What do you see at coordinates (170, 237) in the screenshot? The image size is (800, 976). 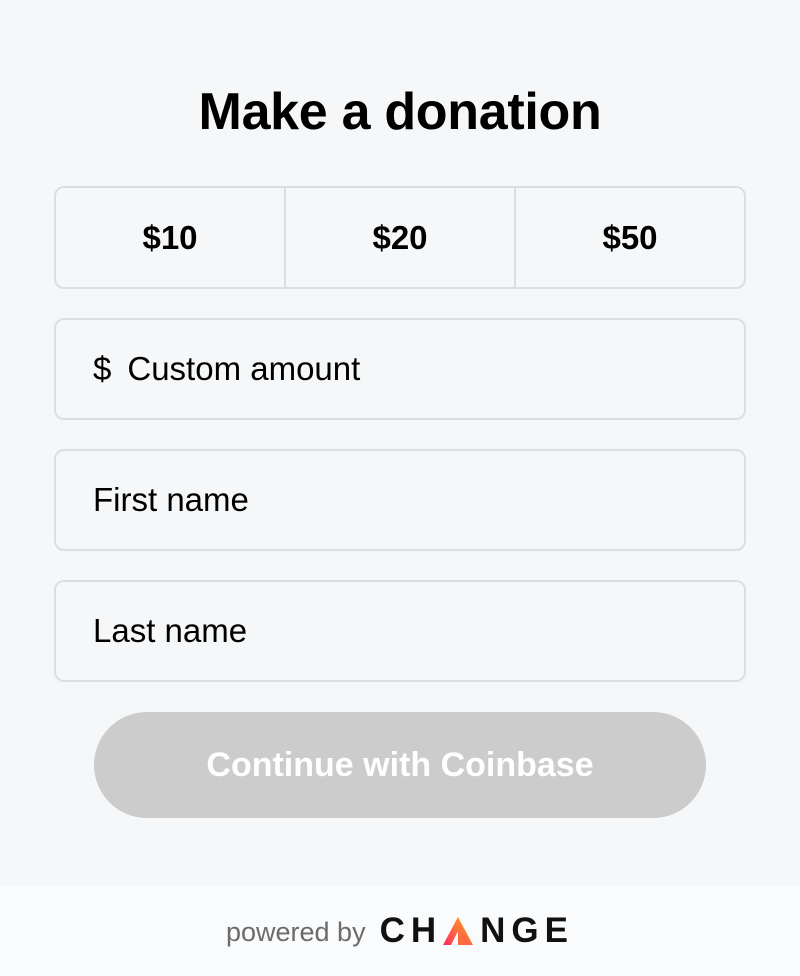 I see `amount-10-button: $10` at bounding box center [170, 237].